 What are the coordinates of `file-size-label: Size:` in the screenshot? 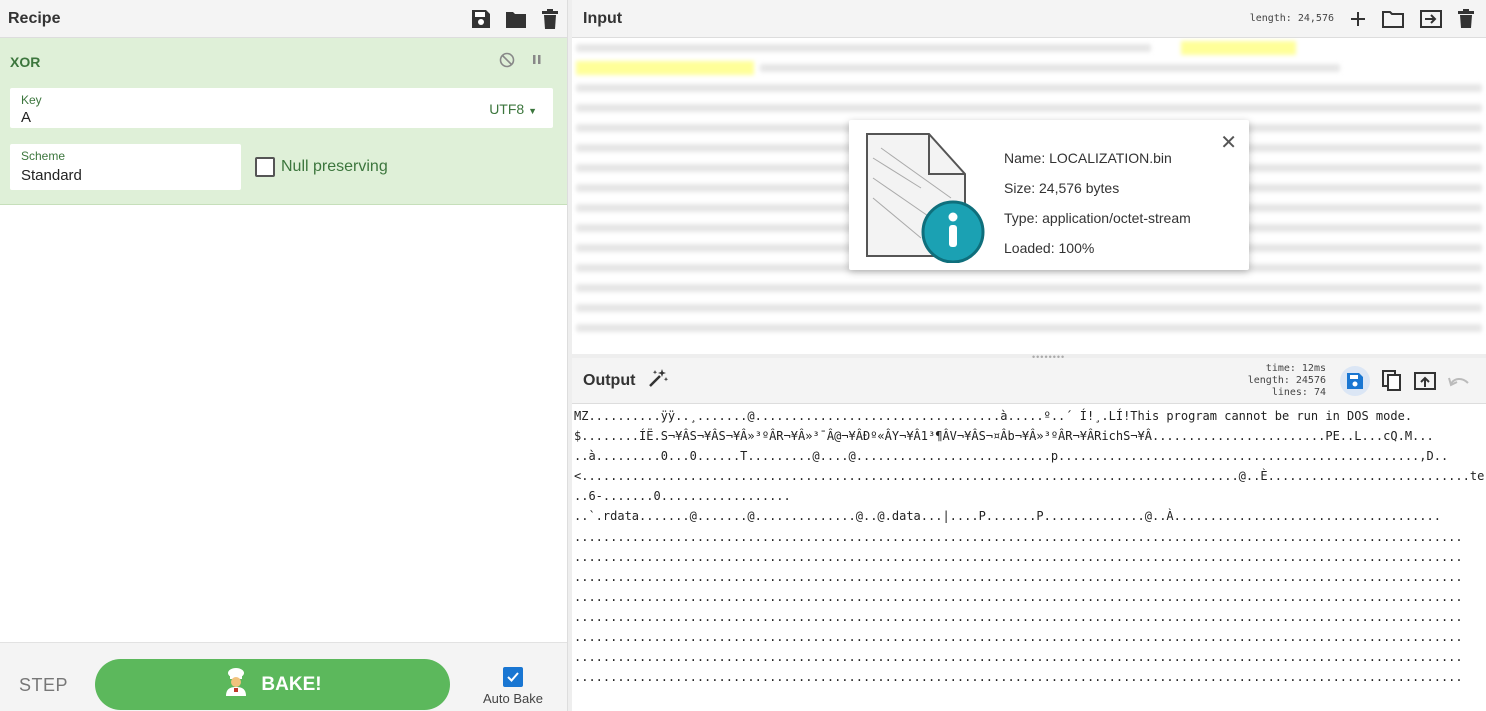 It's located at (1020, 188).